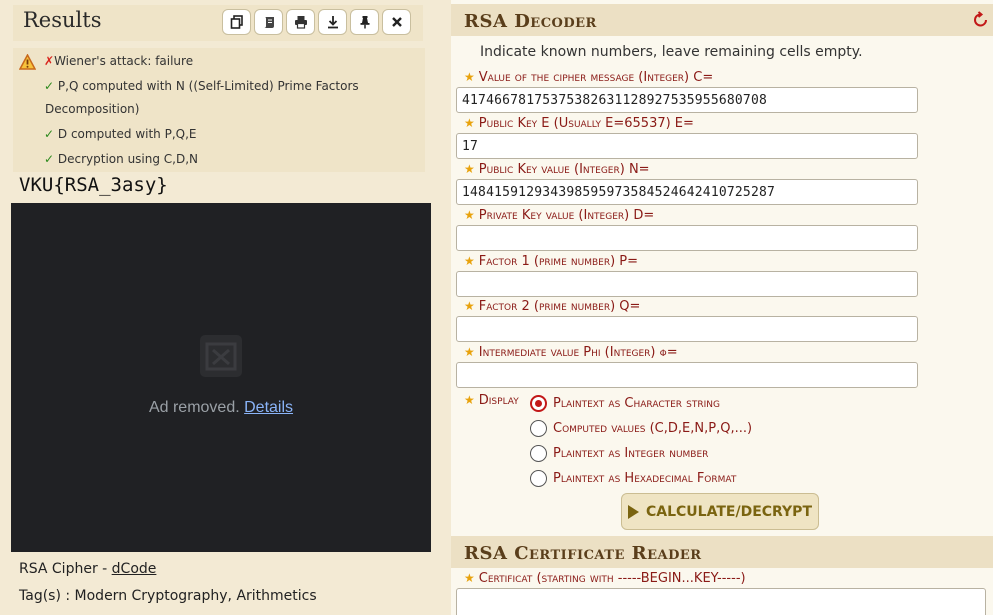 The image size is (993, 615). I want to click on log-decrypt-line: ✓ Decryption using C,D,N, so click(121, 159).